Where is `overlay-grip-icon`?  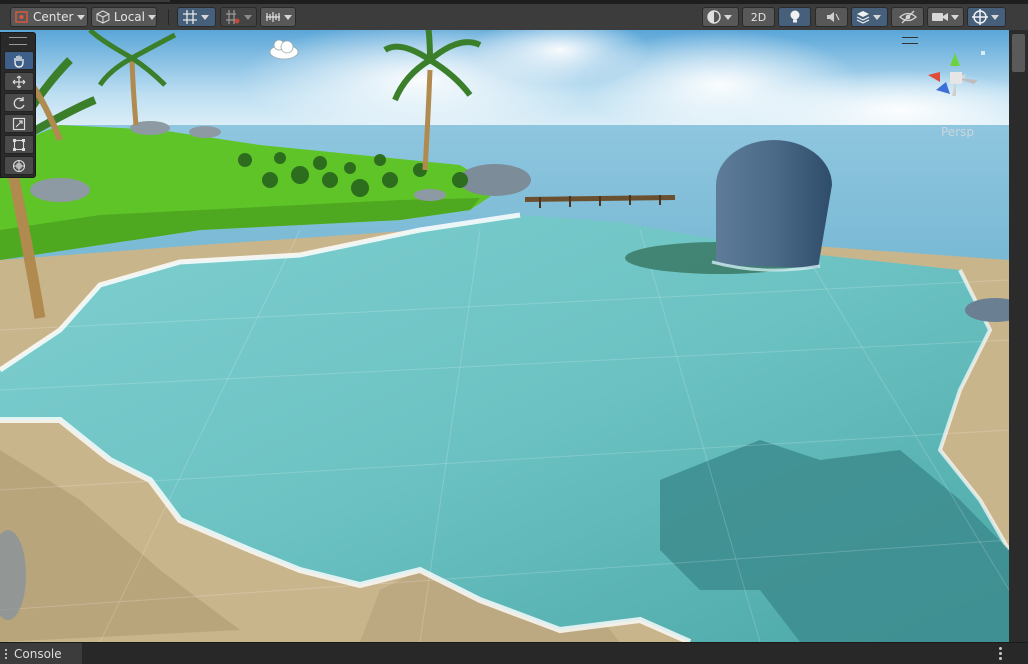
overlay-grip-icon is located at coordinates (18, 41).